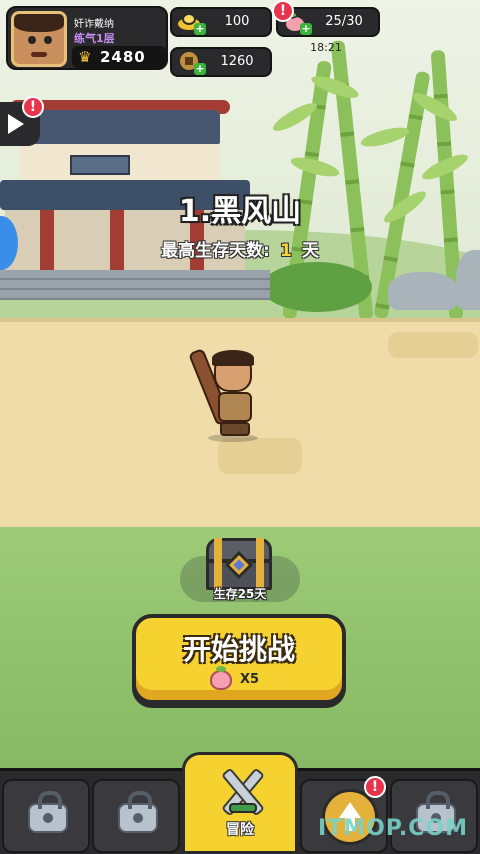 The width and height of the screenshot is (480, 854). Describe the element at coordinates (375, 787) in the screenshot. I see `upgrade-alert-badge: !` at that location.